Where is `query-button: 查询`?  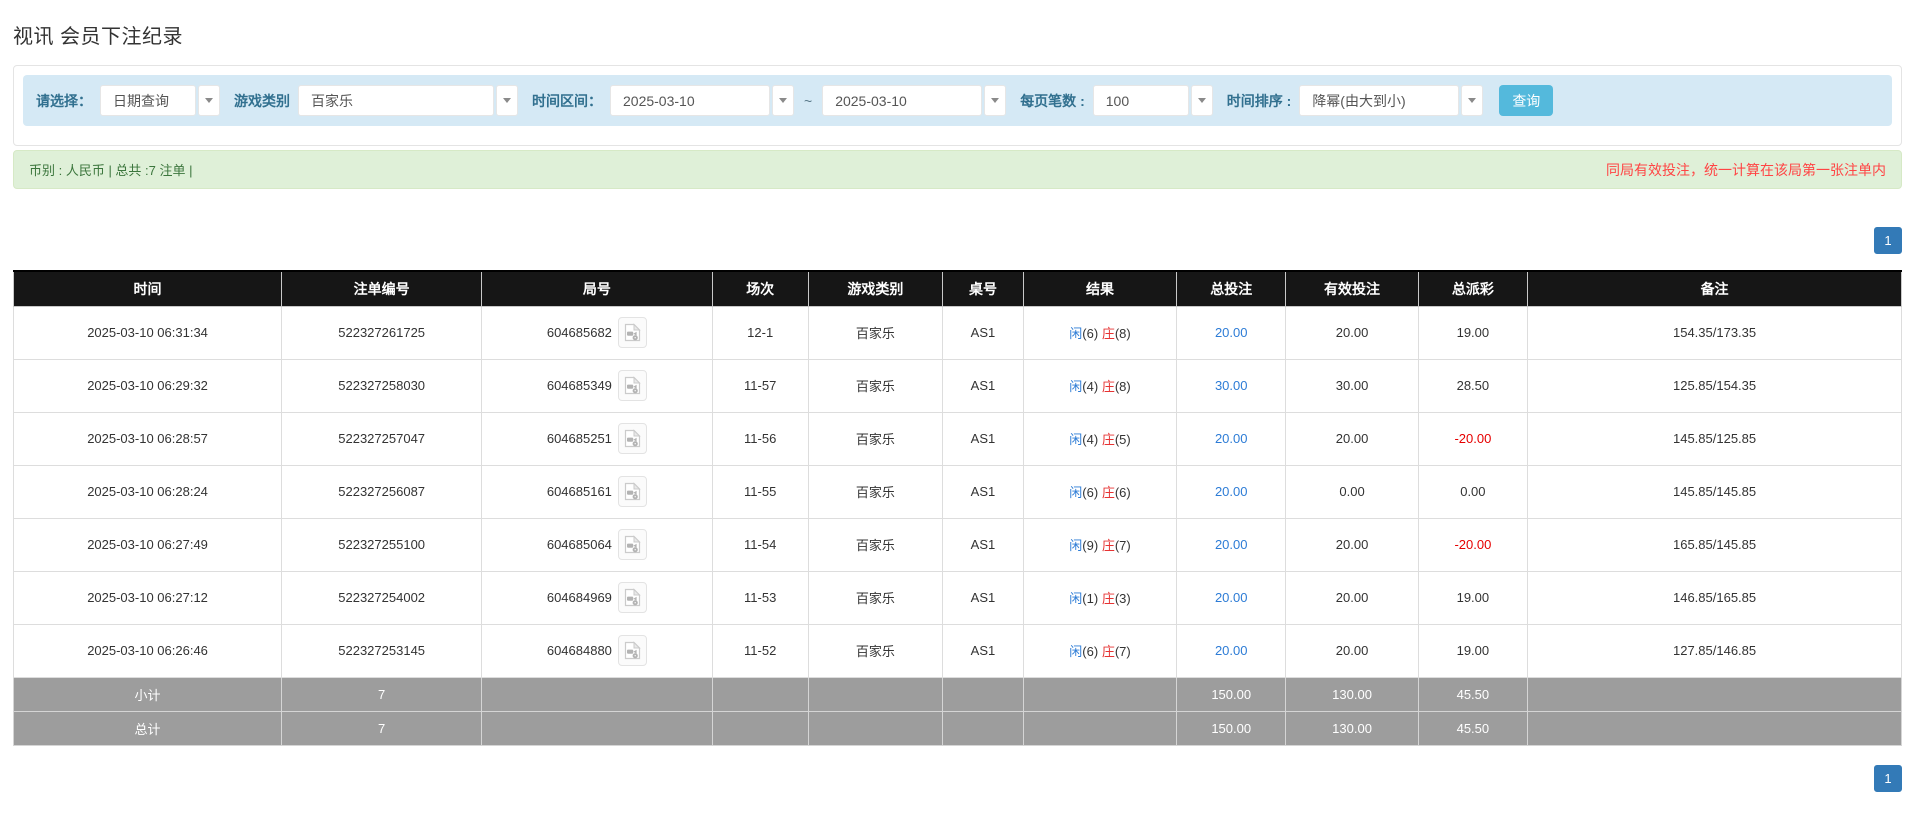
query-button: 查询 is located at coordinates (1526, 100).